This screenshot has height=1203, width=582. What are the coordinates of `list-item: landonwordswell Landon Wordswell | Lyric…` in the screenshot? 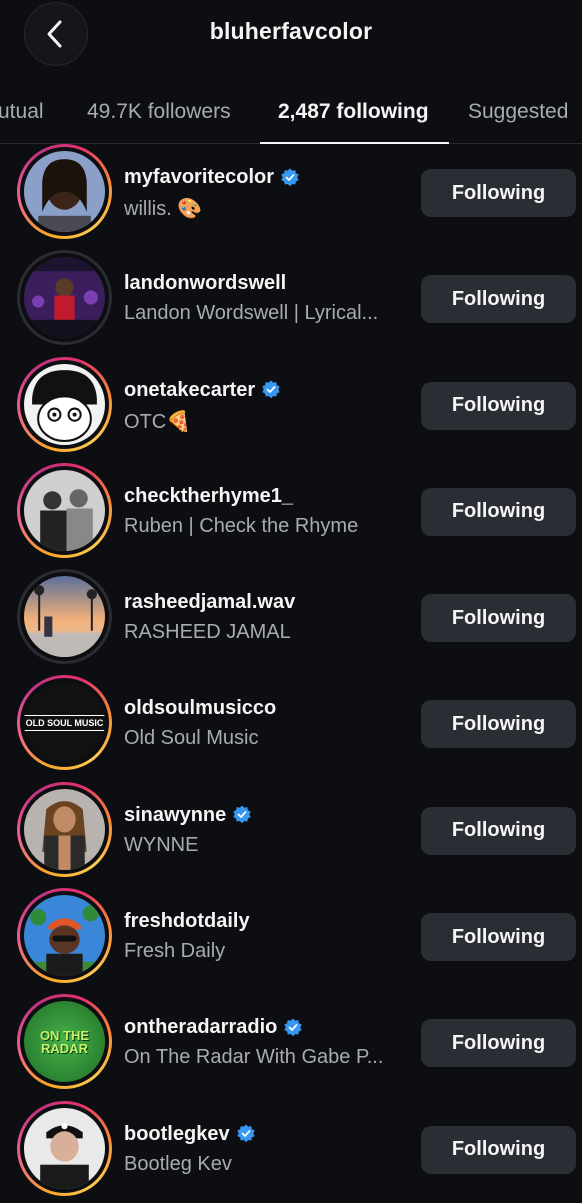 It's located at (291, 299).